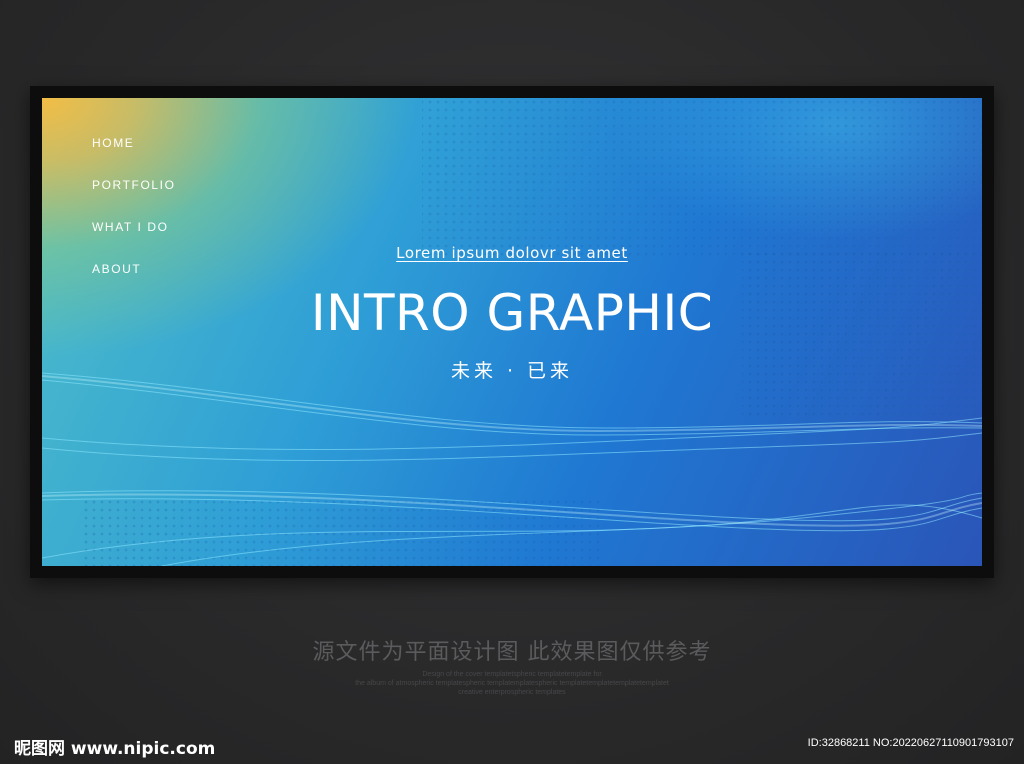 The image size is (1024, 764). I want to click on preview-caption: 源文件为平面设计图 此效果图仅供参考, so click(512, 652).